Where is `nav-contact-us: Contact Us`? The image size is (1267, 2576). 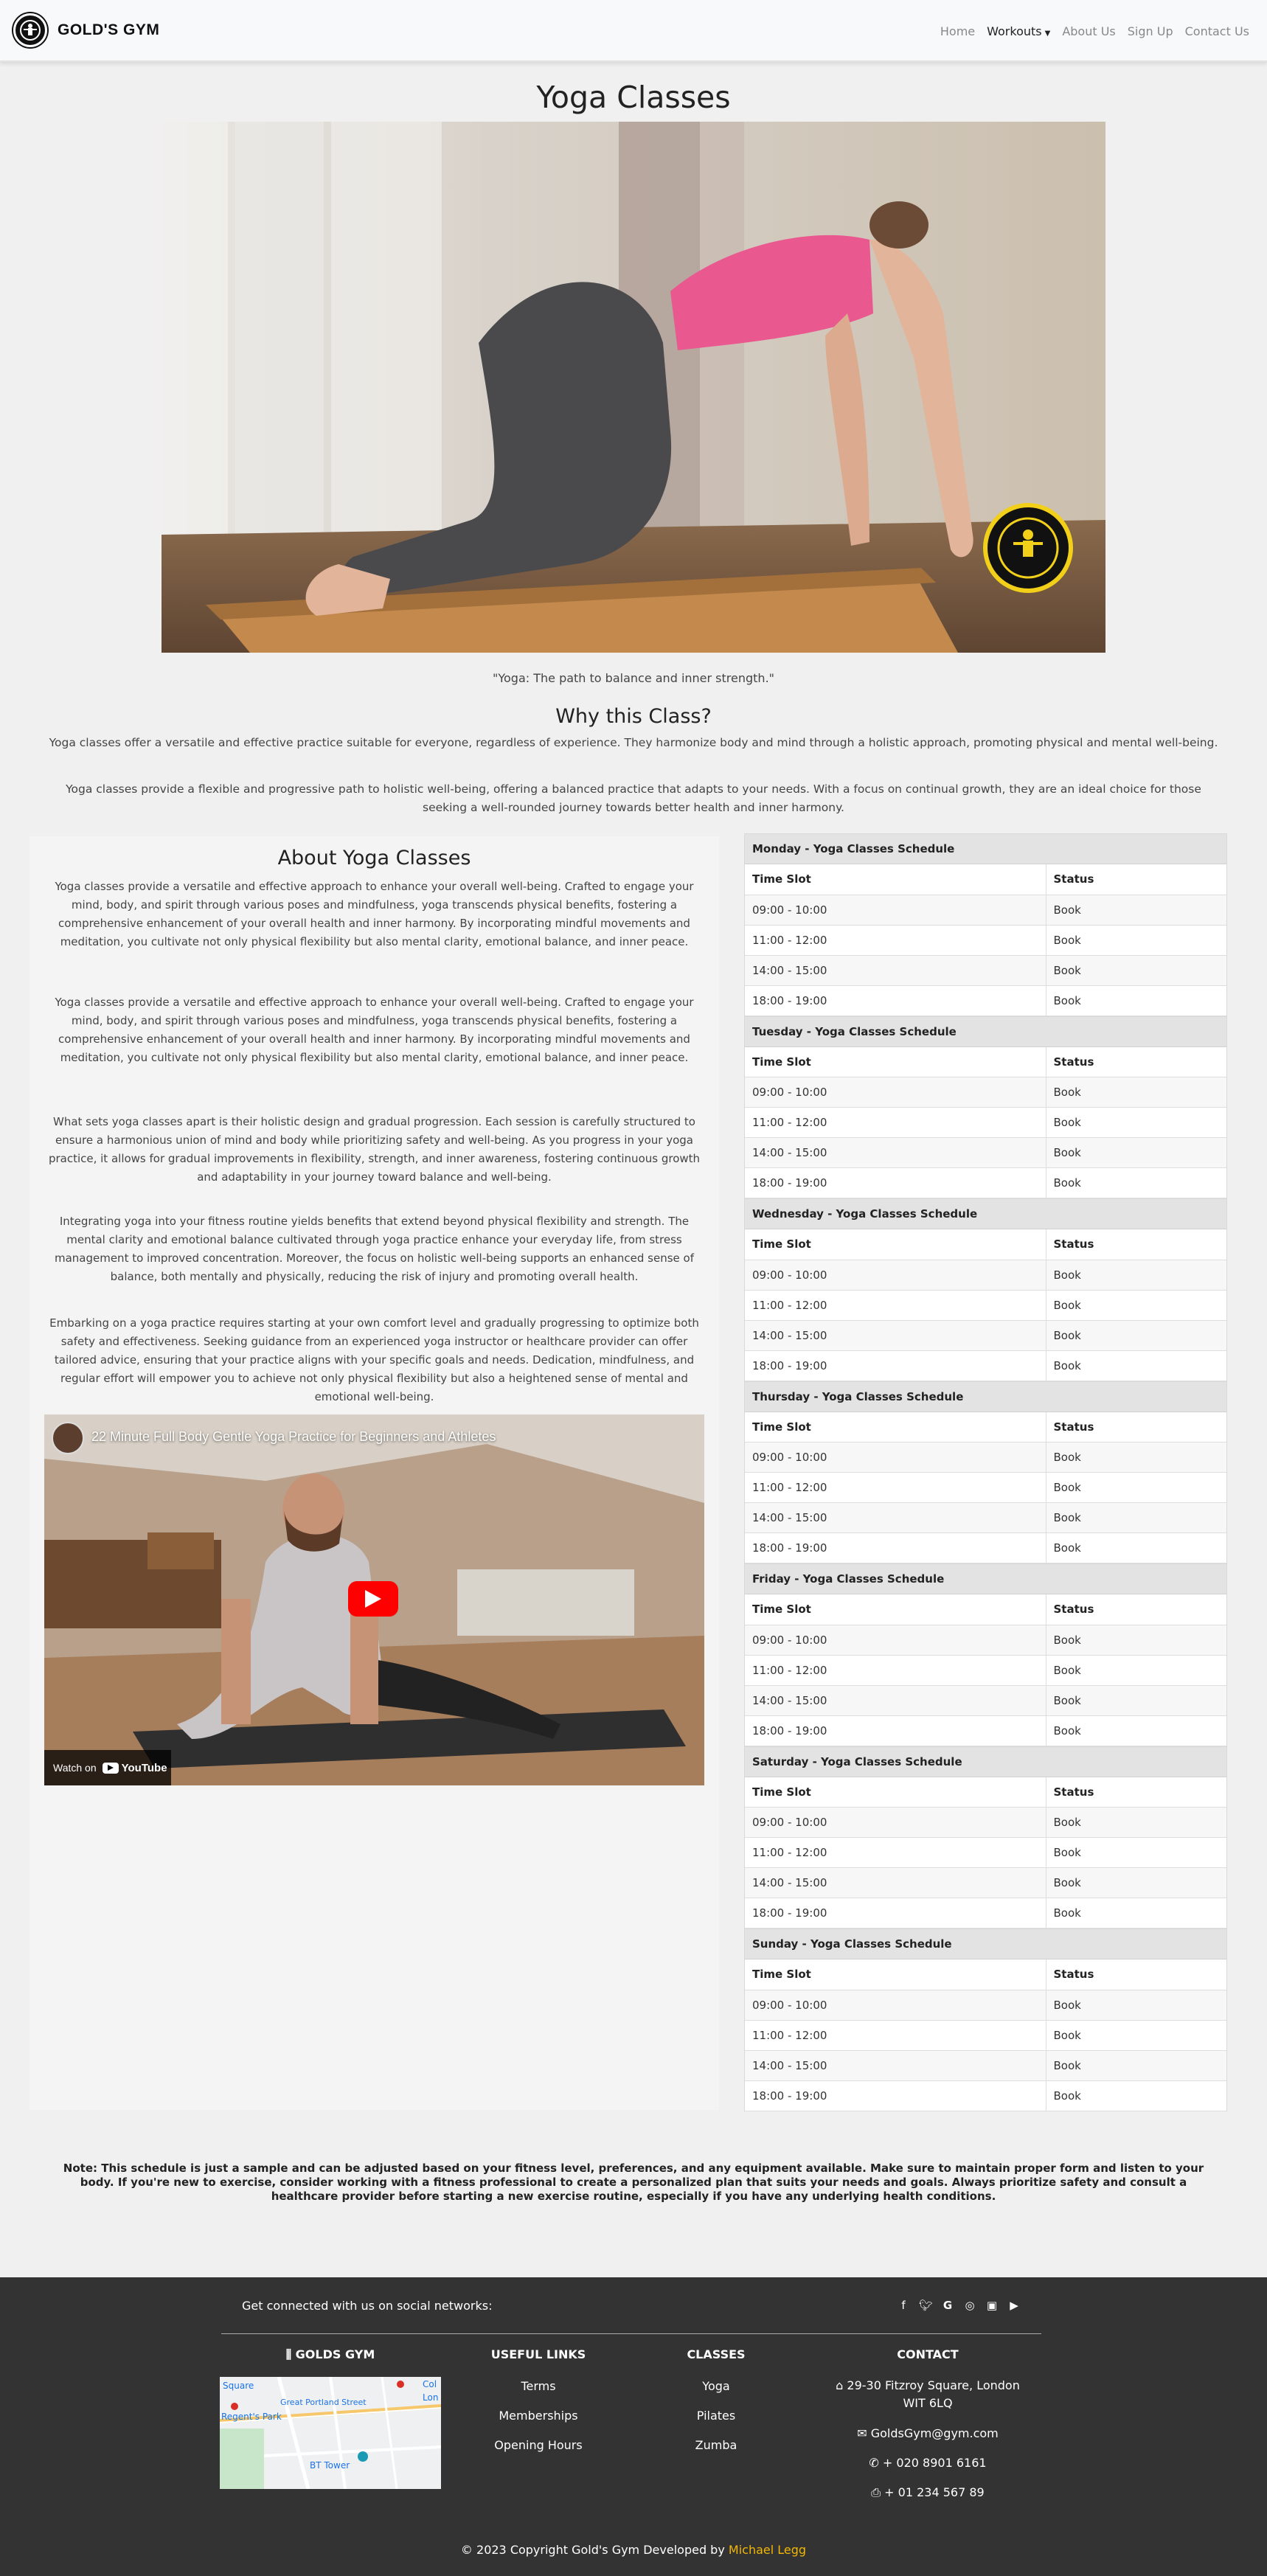
nav-contact-us: Contact Us is located at coordinates (1217, 31).